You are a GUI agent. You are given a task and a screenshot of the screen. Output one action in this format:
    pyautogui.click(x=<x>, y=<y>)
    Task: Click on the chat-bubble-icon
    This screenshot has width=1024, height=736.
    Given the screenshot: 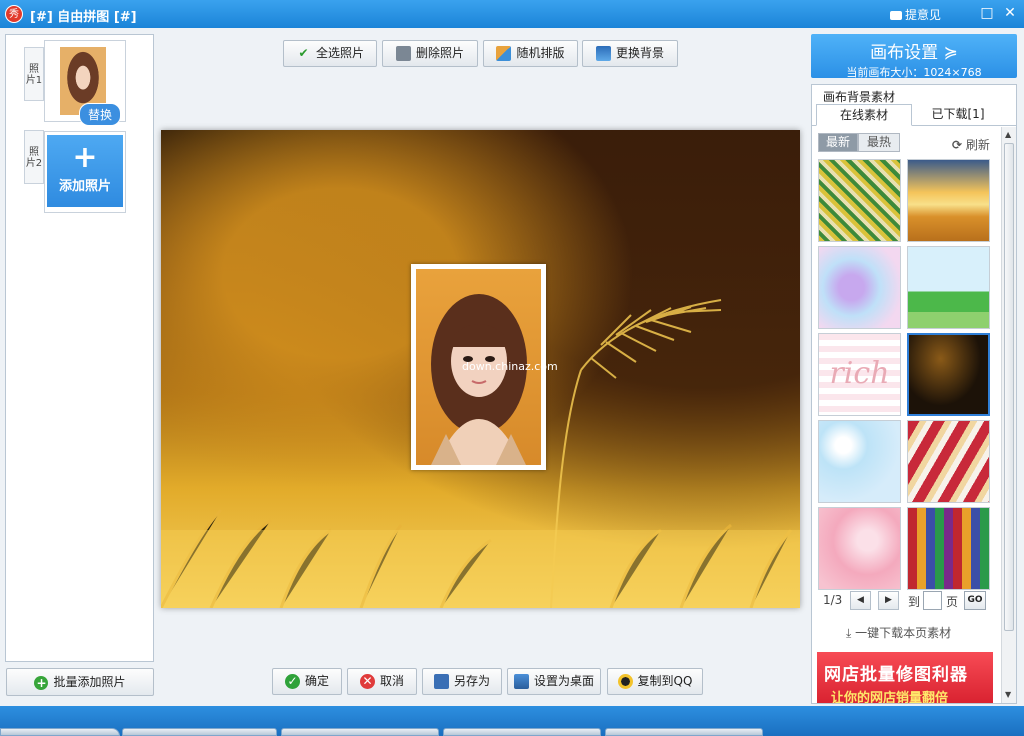 What is the action you would take?
    pyautogui.click(x=896, y=15)
    